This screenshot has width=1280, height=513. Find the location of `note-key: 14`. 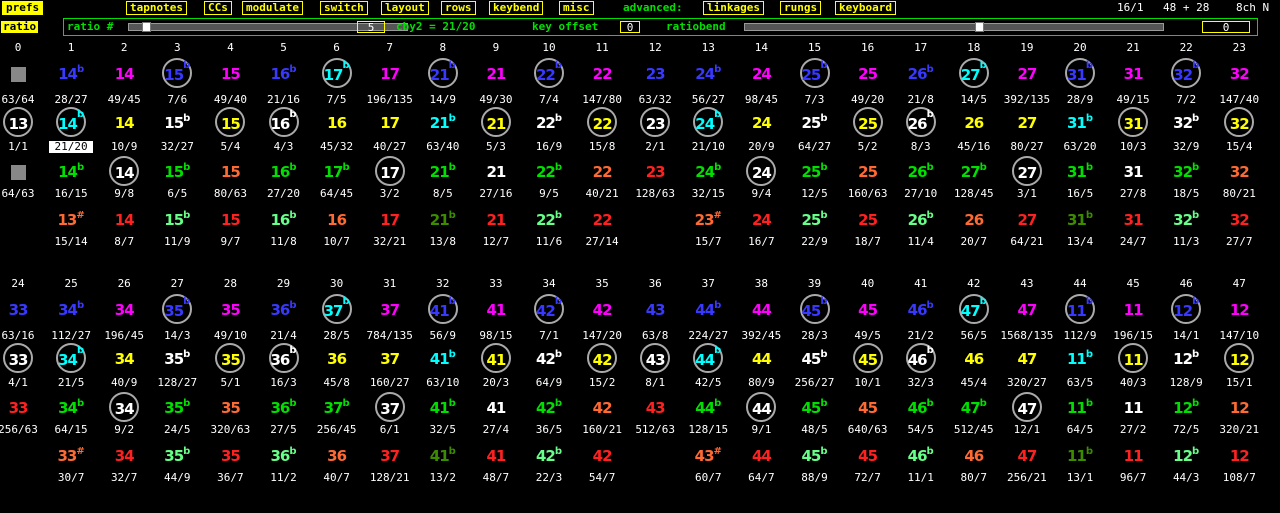

note-key: 14 is located at coordinates (124, 220).